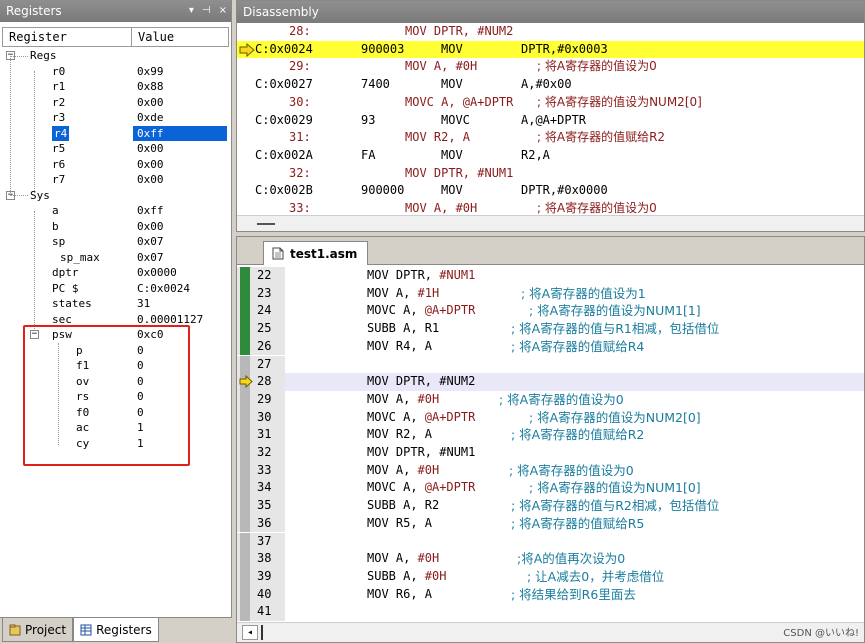 This screenshot has height=643, width=865. What do you see at coordinates (550, 632) in the screenshot?
I see `editor-scrollbar: ◂` at bounding box center [550, 632].